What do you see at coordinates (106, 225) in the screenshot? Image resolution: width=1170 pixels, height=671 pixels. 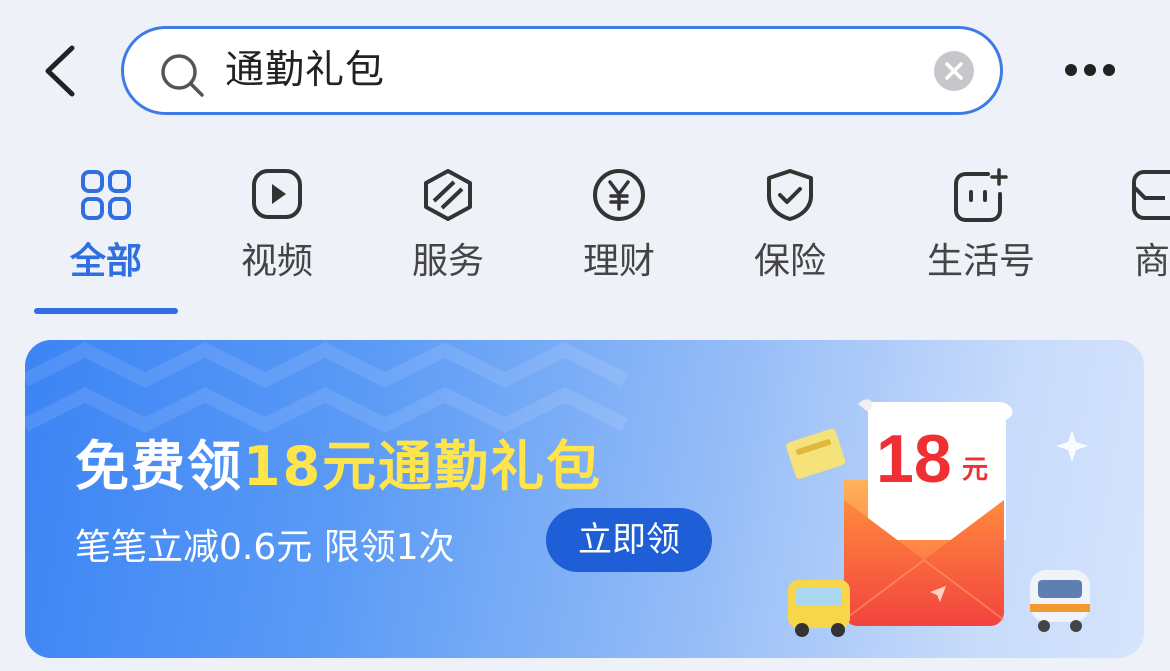 I see `tab-all: 全部` at bounding box center [106, 225].